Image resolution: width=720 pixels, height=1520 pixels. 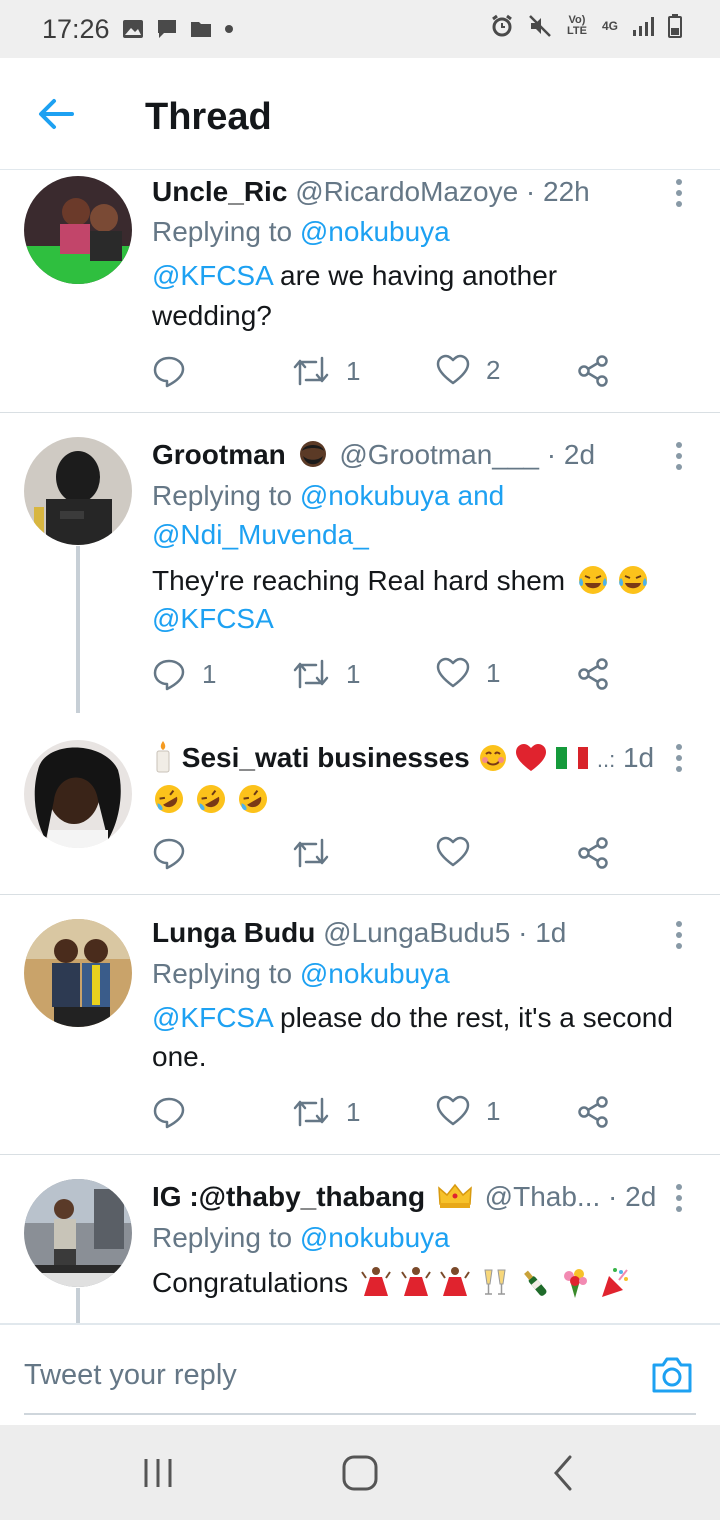 I want to click on mention-link: @nokubuya and, so click(x=402, y=495).